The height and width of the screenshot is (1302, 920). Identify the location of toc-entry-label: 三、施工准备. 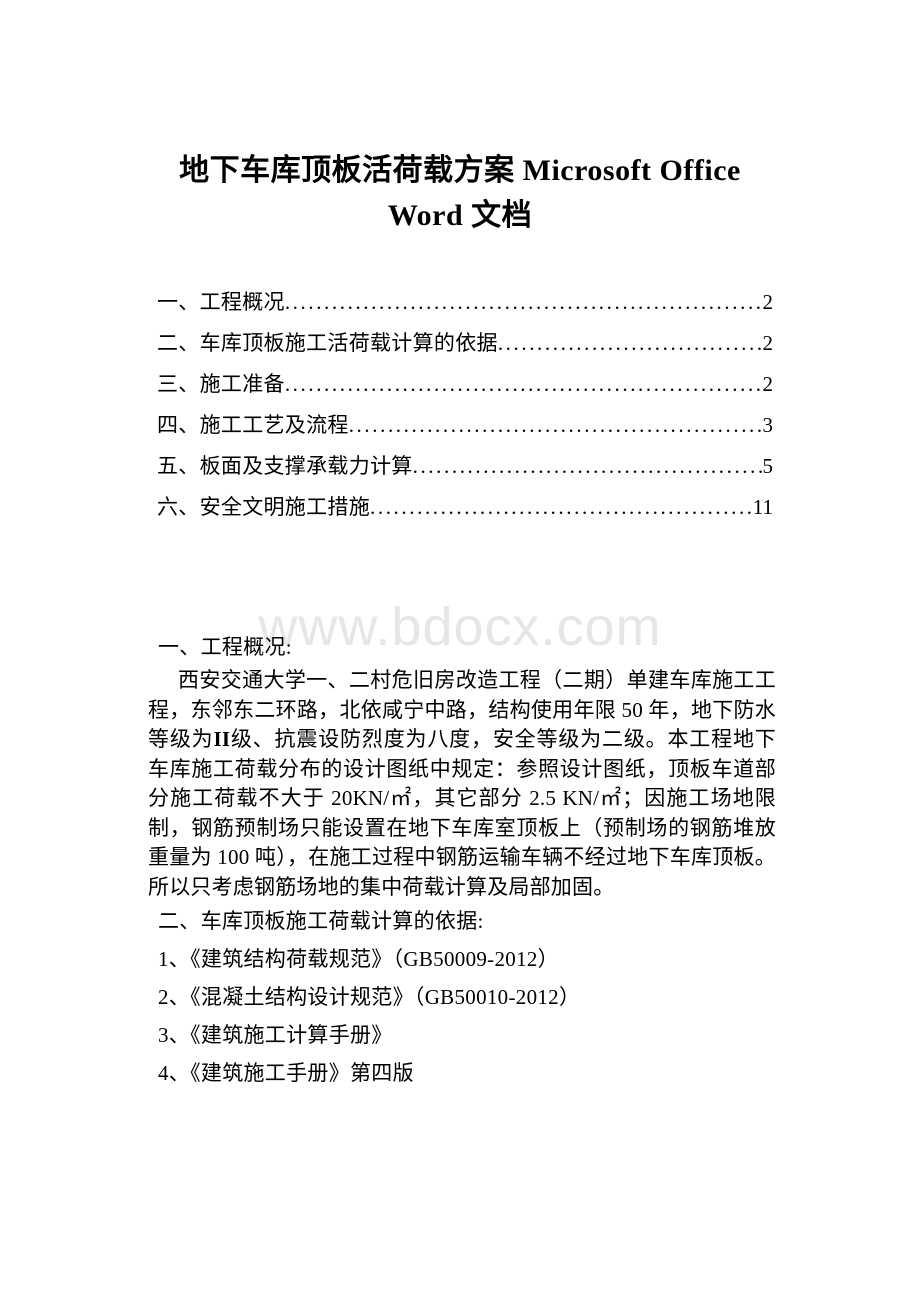
(221, 384).